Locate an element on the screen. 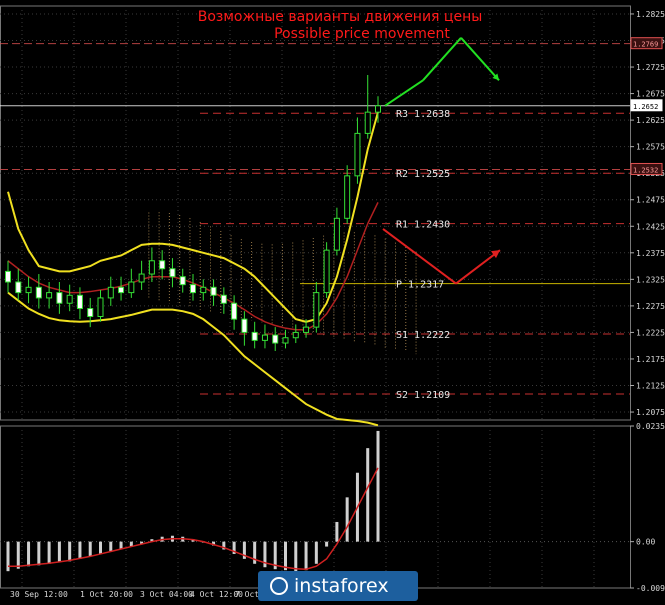 This screenshot has width=665, height=605. y-tick-label: 1.2475 is located at coordinates (650, 200).